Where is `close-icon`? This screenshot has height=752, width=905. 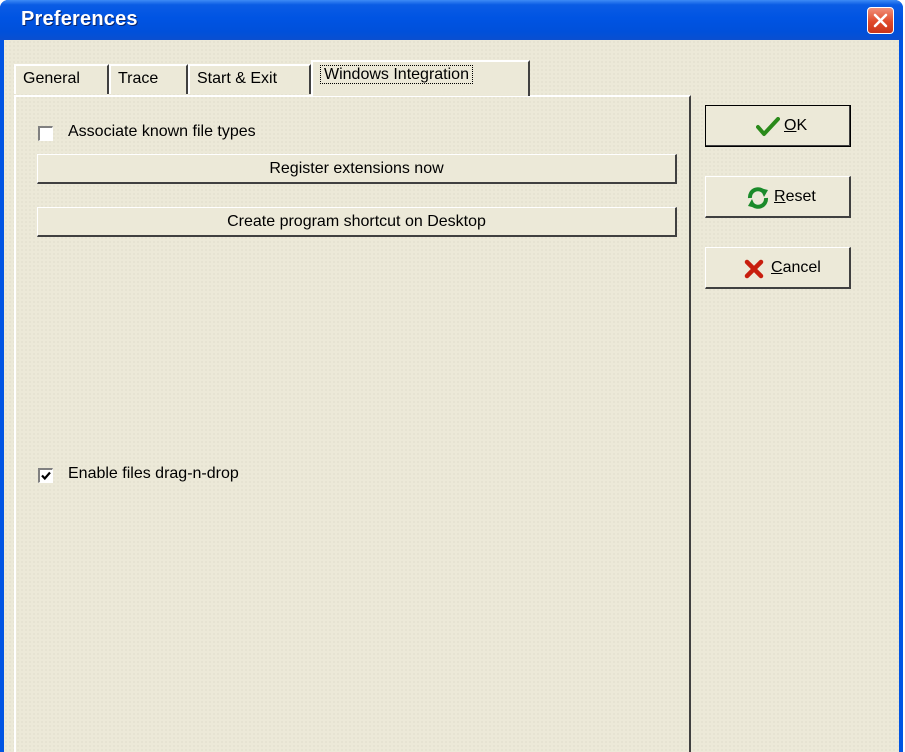 close-icon is located at coordinates (880, 20).